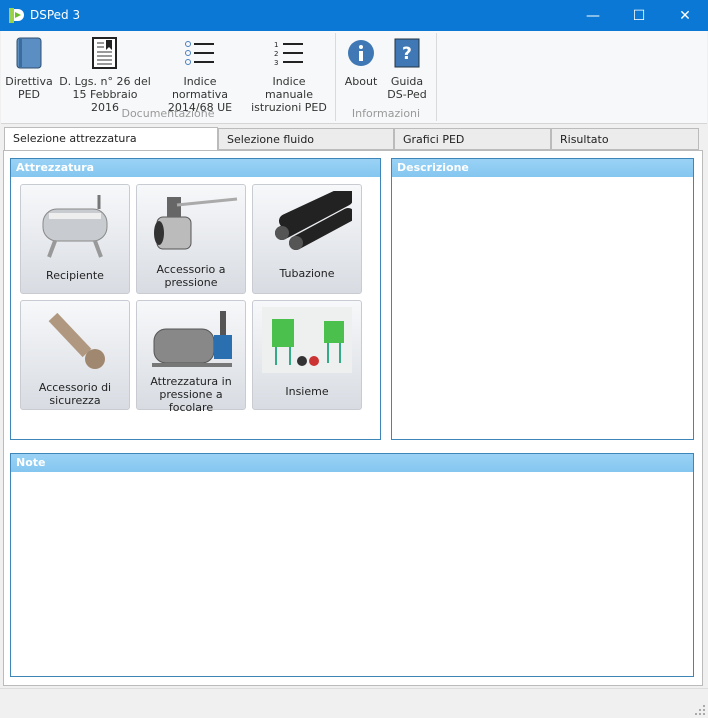  I want to click on accessorio-pressione-button: Accessorio a pressione, so click(191, 239).